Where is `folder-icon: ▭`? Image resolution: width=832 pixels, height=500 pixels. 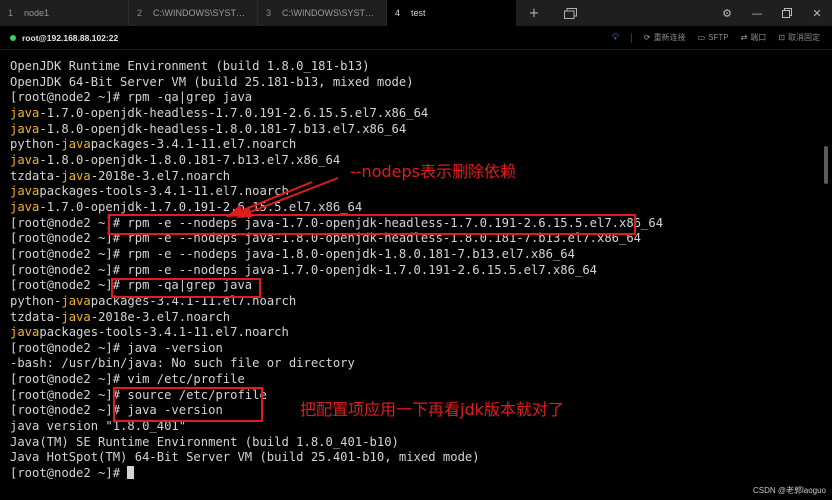 folder-icon: ▭ is located at coordinates (701, 37).